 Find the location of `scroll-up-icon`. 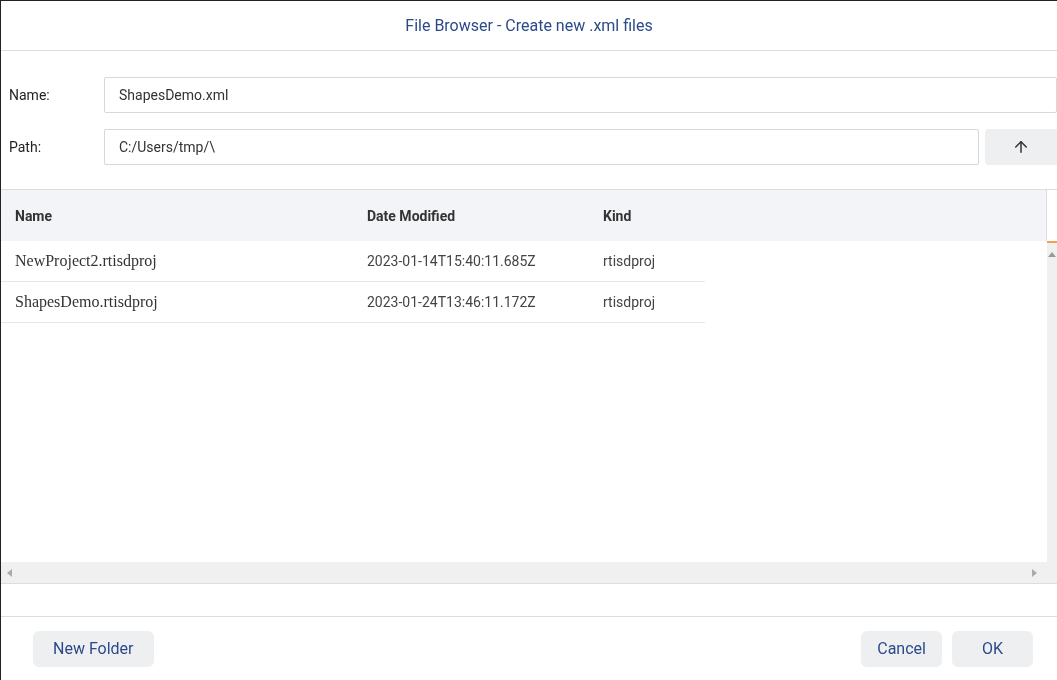

scroll-up-icon is located at coordinates (1052, 254).